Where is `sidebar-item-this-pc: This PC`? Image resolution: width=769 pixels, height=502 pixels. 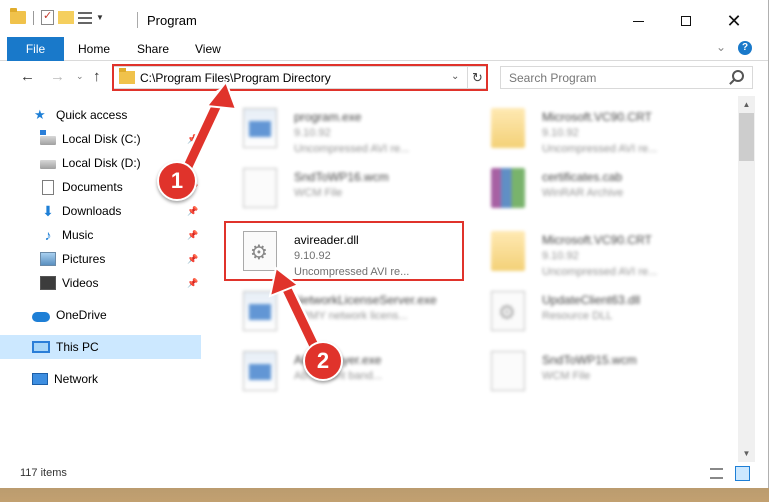 sidebar-item-this-pc: This PC is located at coordinates (100, 347).